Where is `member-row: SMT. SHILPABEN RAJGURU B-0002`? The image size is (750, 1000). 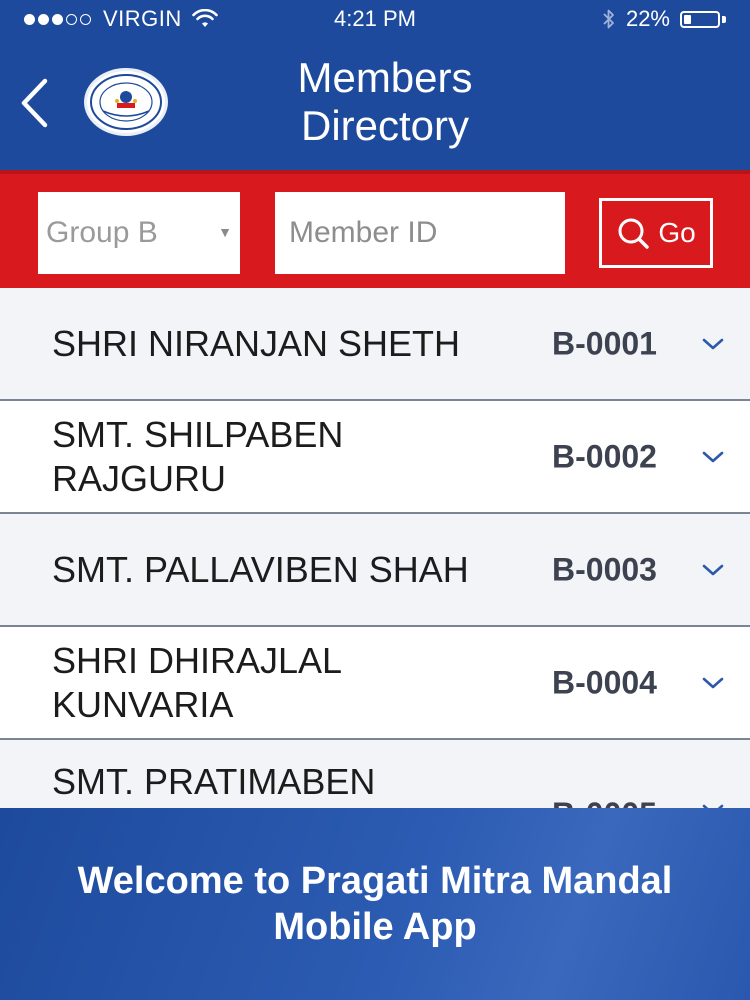
member-row: SMT. SHILPABEN RAJGURU B-0002 is located at coordinates (375, 457).